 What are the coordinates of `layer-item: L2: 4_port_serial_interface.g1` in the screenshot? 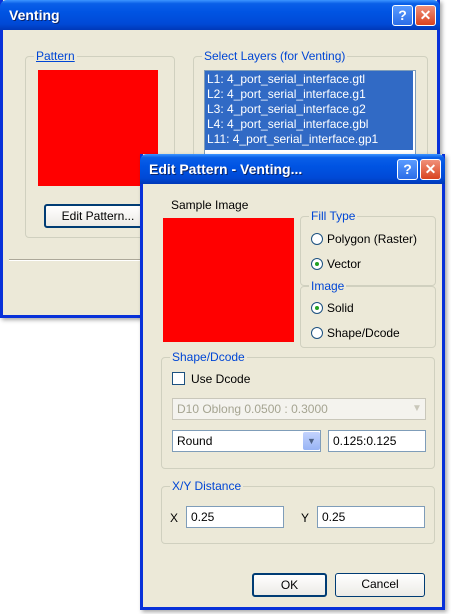 It's located at (309, 94).